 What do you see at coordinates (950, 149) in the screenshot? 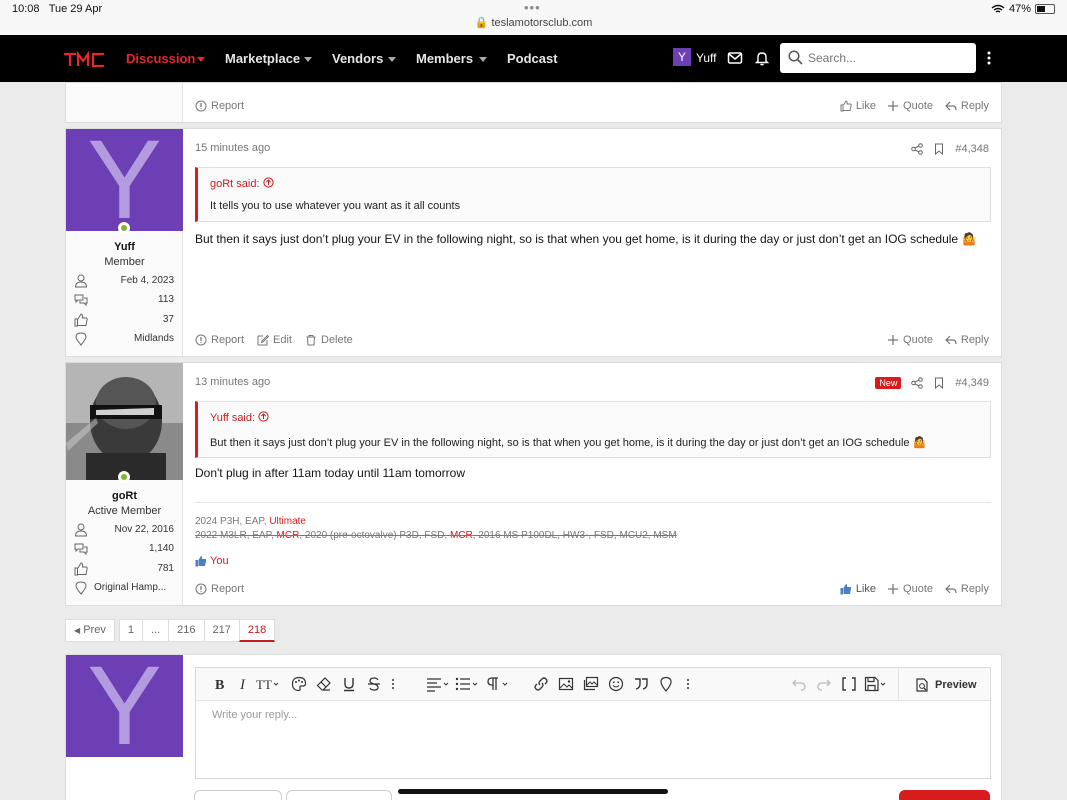
I see `post-meta: #4,348` at bounding box center [950, 149].